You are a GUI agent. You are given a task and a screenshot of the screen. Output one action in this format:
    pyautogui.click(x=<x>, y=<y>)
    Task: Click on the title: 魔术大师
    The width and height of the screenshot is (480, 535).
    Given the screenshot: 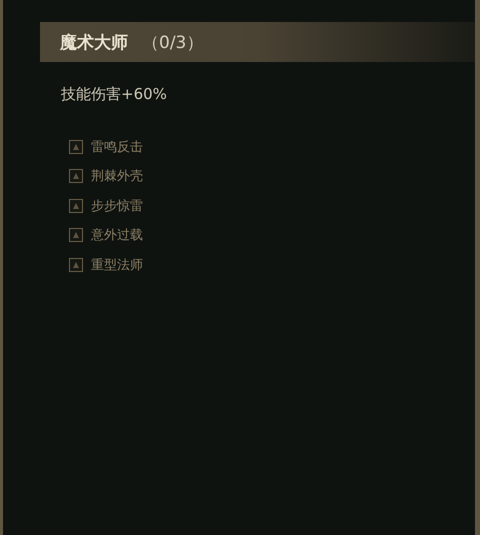 What is the action you would take?
    pyautogui.click(x=94, y=43)
    